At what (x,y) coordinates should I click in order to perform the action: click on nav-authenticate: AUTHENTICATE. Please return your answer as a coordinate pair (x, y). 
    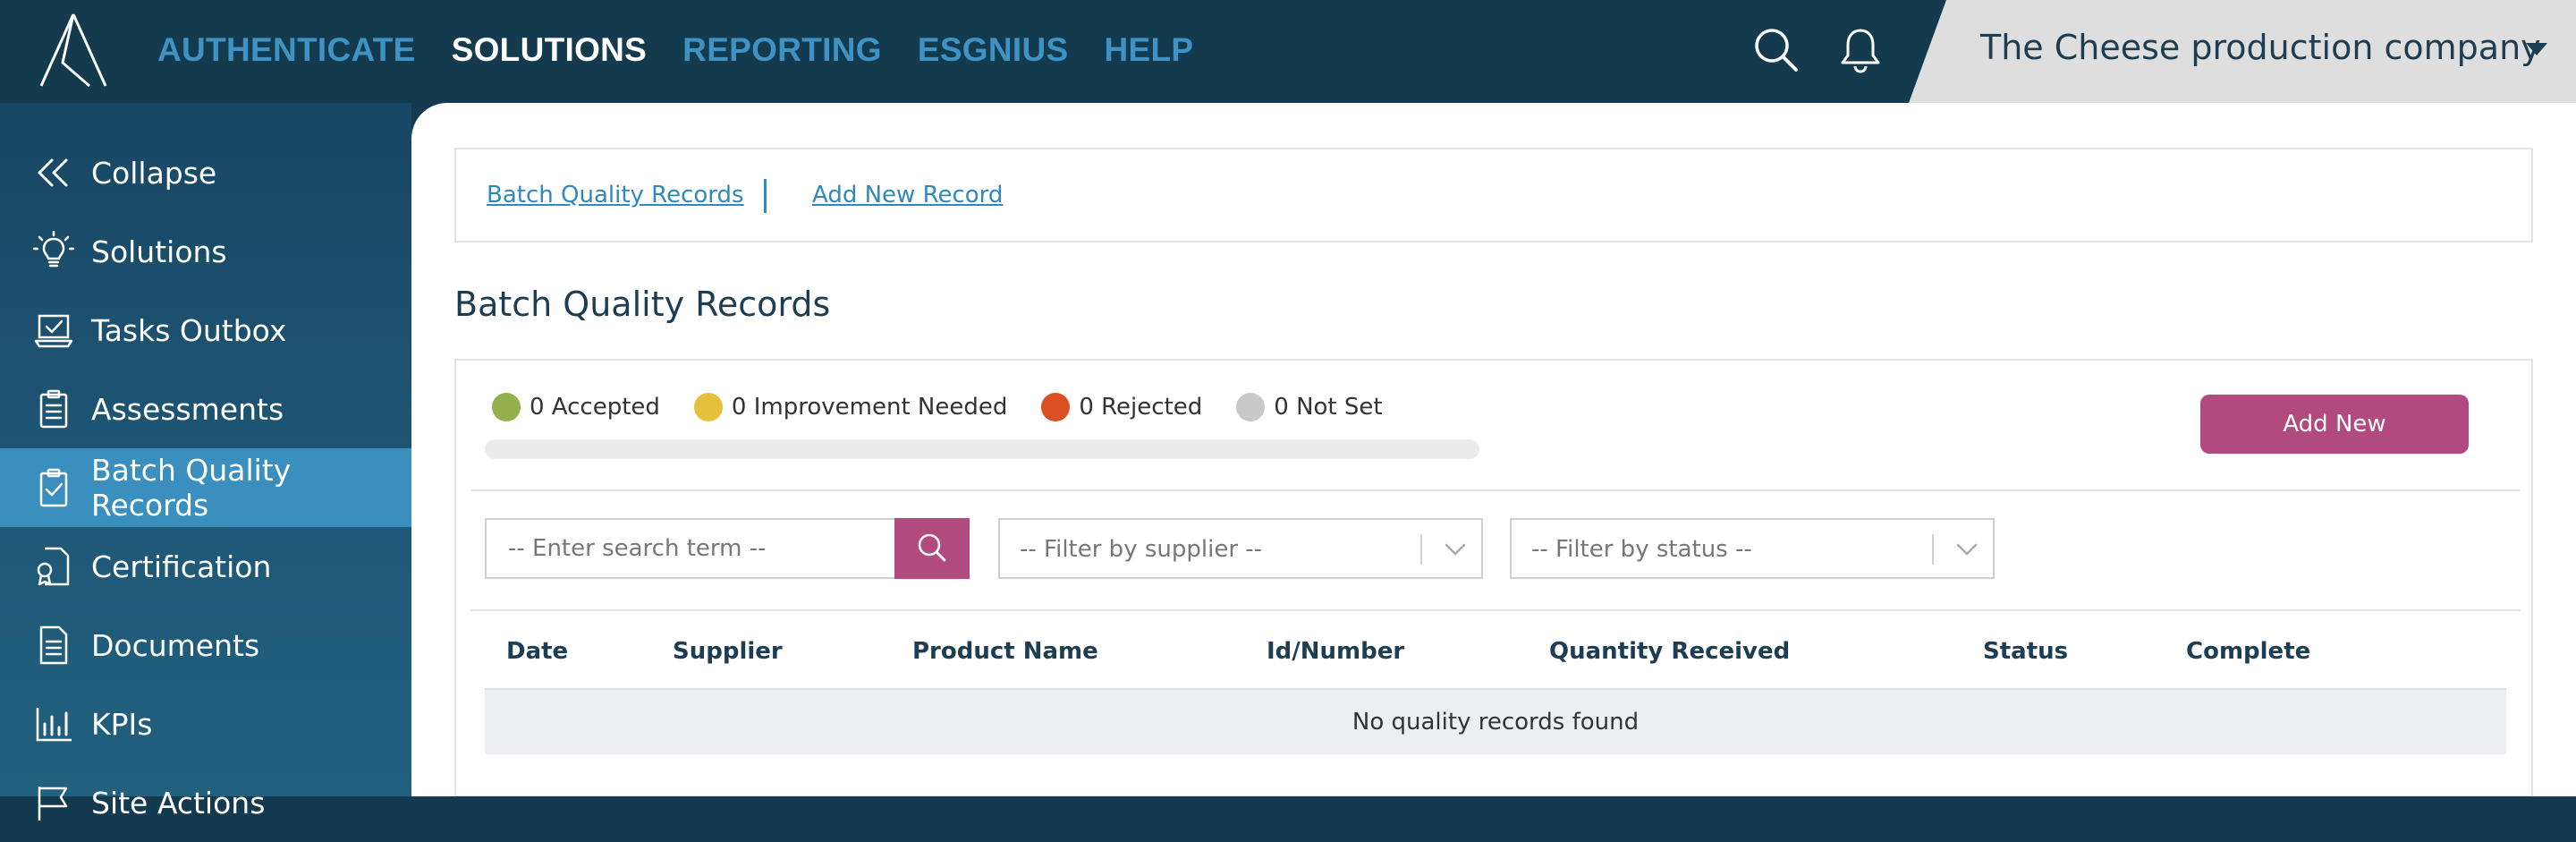
    Looking at the image, I should click on (286, 50).